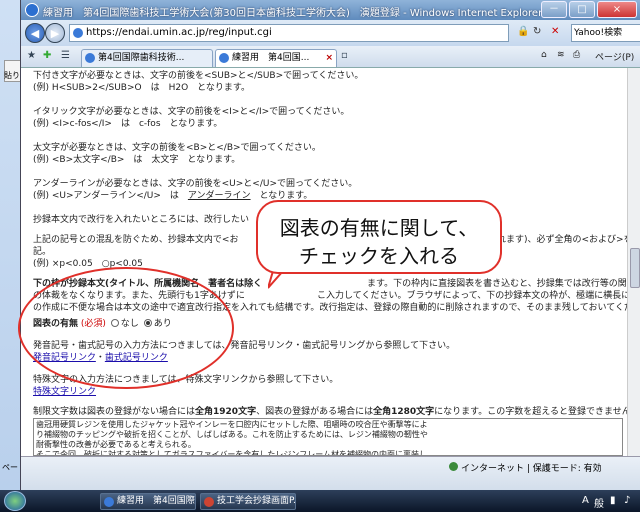 The width and height of the screenshot is (640, 512). What do you see at coordinates (137, 160) in the screenshot?
I see `bold-example: (例) <B>太文字</B> は 太文字 となります。` at bounding box center [137, 160].